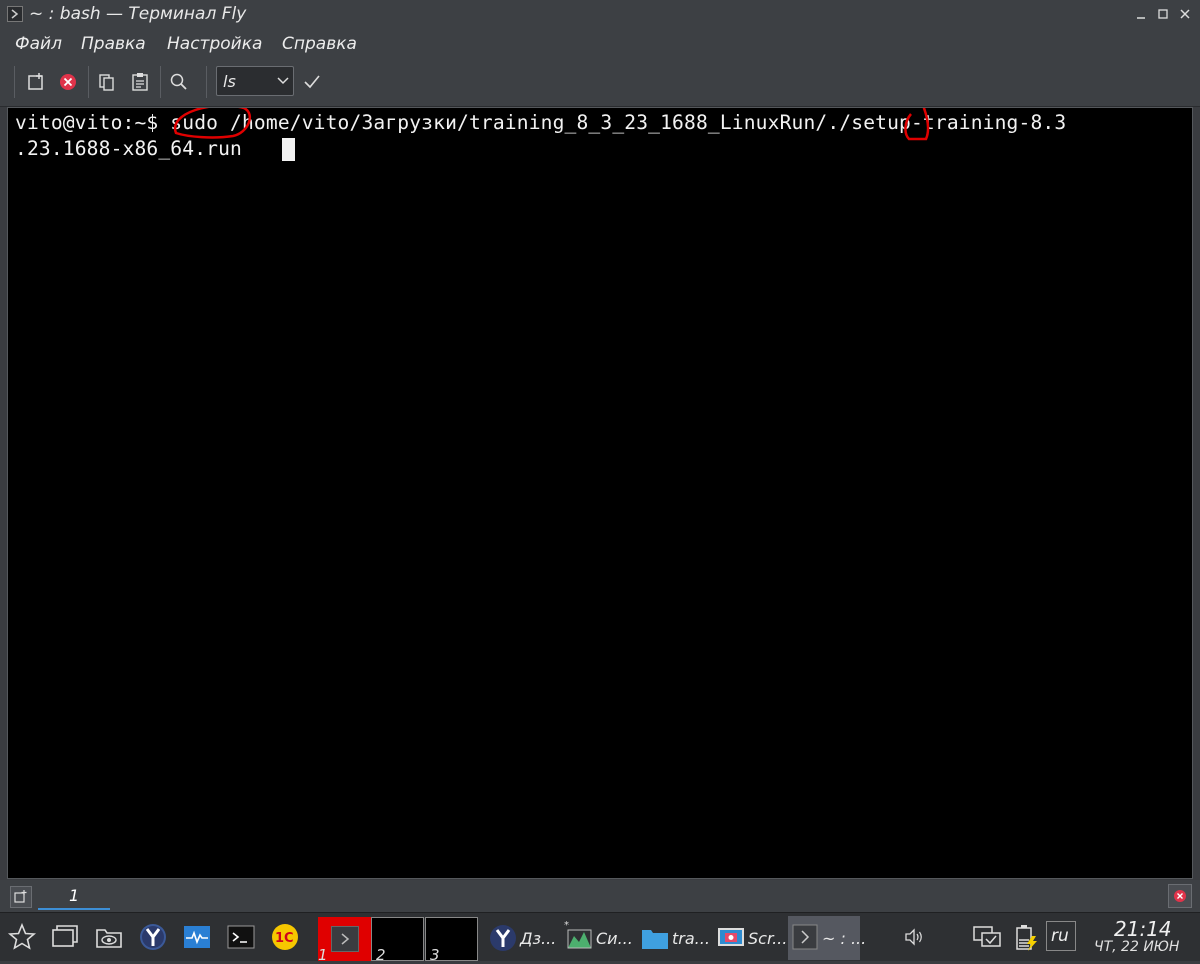 The height and width of the screenshot is (964, 1200). I want to click on search-icon, so click(179, 82).